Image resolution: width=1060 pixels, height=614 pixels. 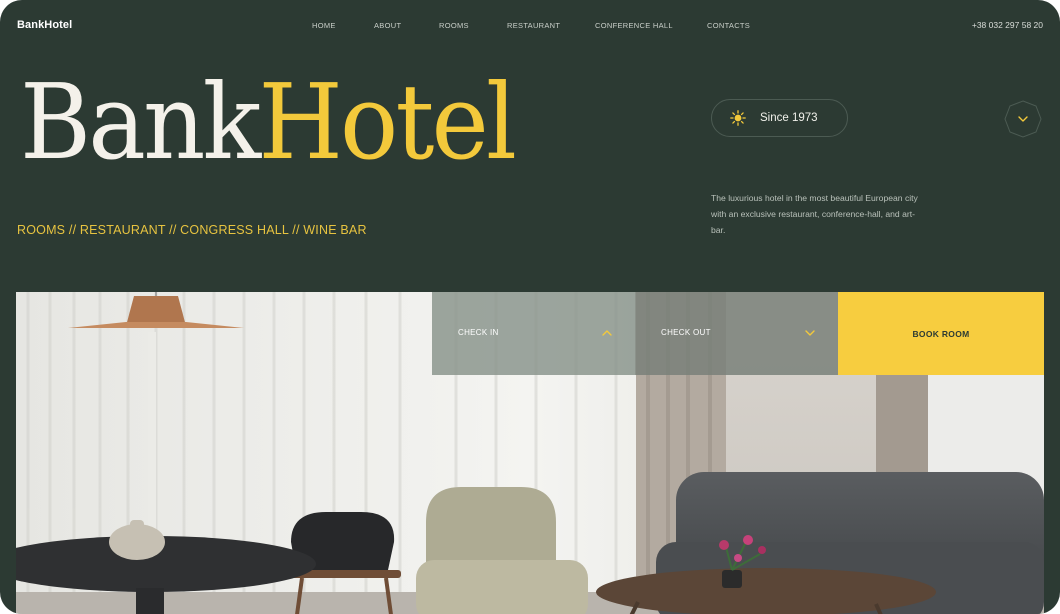 What do you see at coordinates (738, 118) in the screenshot?
I see `sun-icon` at bounding box center [738, 118].